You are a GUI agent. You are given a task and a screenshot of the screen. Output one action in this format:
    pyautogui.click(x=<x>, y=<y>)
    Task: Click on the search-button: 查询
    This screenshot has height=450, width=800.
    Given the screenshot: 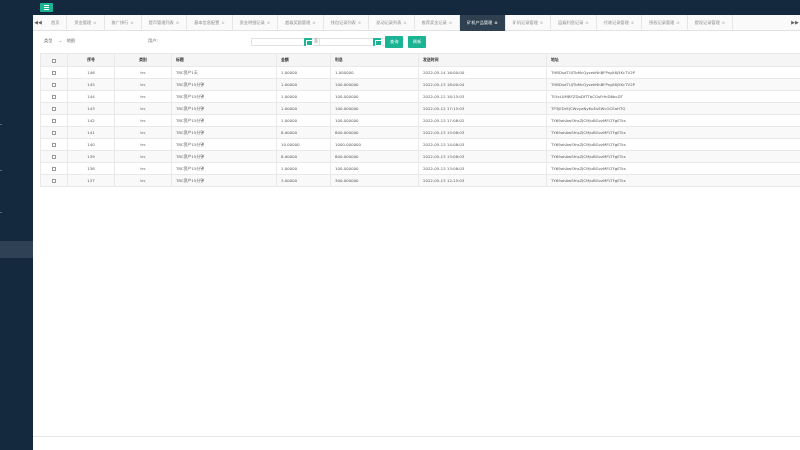 What is the action you would take?
    pyautogui.click(x=394, y=42)
    